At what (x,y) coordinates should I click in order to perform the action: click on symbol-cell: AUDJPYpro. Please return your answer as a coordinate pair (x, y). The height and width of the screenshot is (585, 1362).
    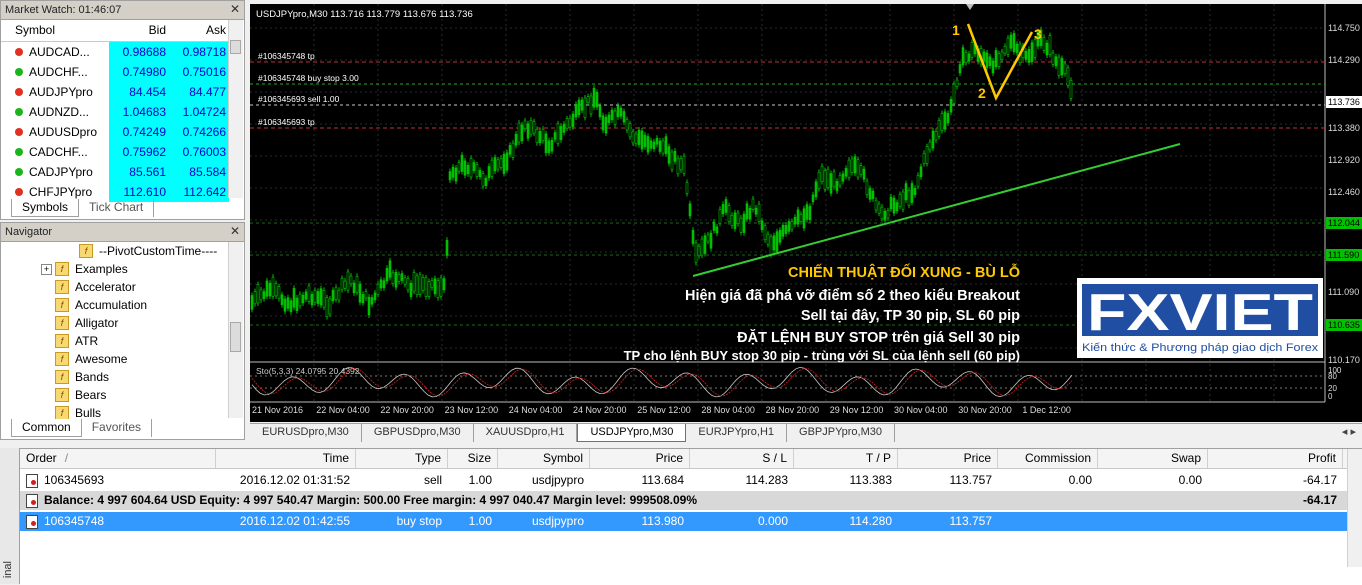
    Looking at the image, I should click on (55, 92).